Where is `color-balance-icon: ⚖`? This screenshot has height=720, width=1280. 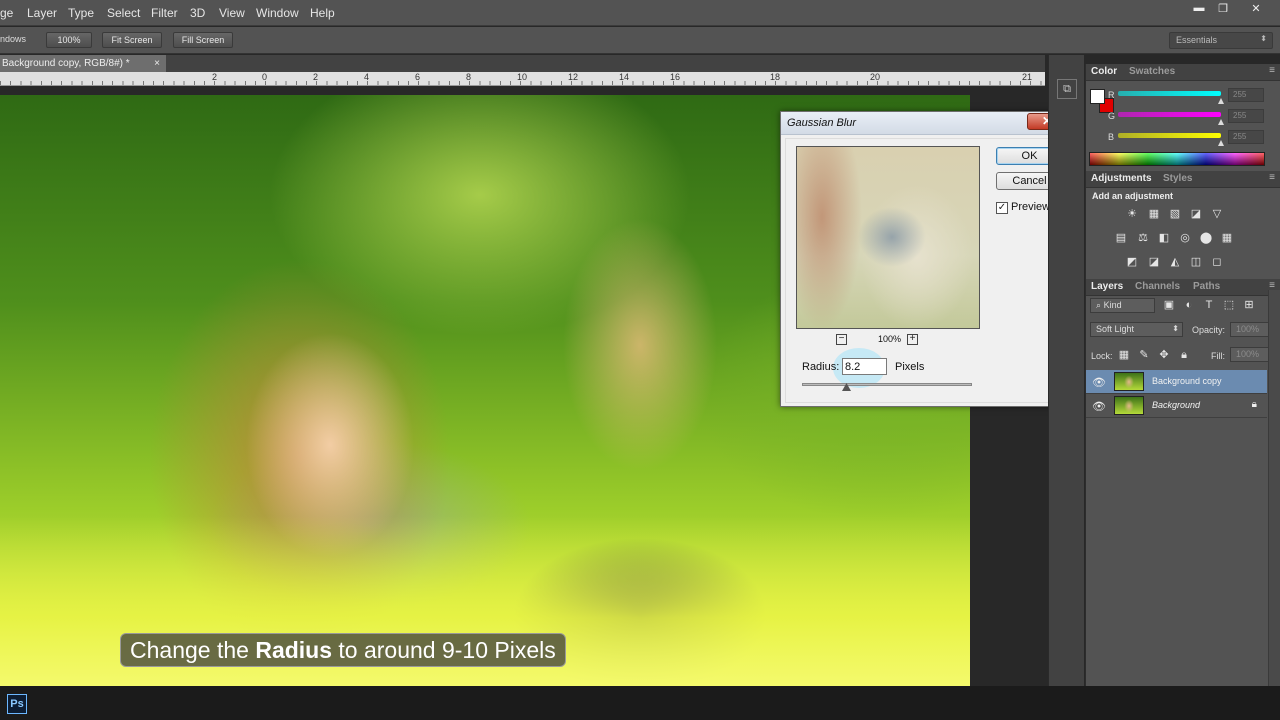 color-balance-icon: ⚖ is located at coordinates (1143, 238).